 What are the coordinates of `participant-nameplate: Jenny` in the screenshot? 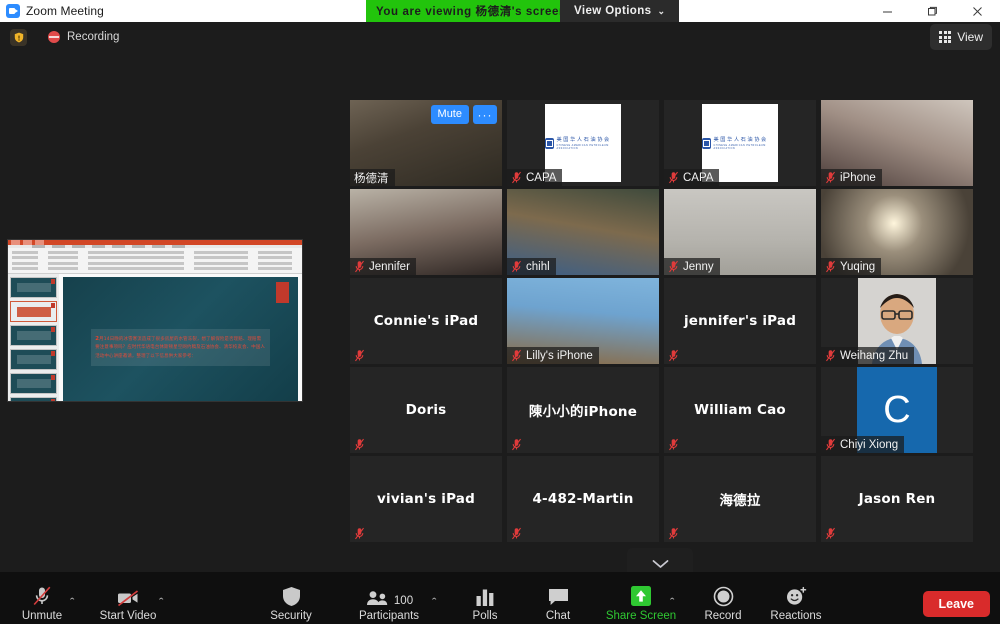 It's located at (692, 266).